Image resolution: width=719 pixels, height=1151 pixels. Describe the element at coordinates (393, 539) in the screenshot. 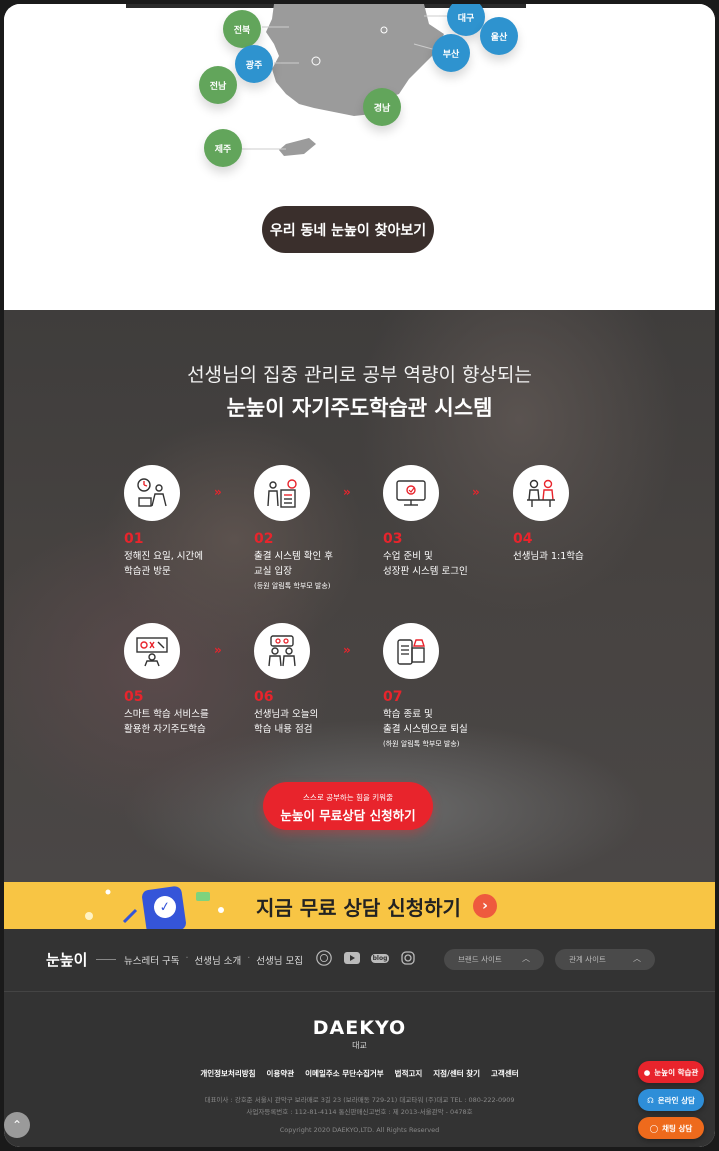

I see `step-number: 03` at that location.